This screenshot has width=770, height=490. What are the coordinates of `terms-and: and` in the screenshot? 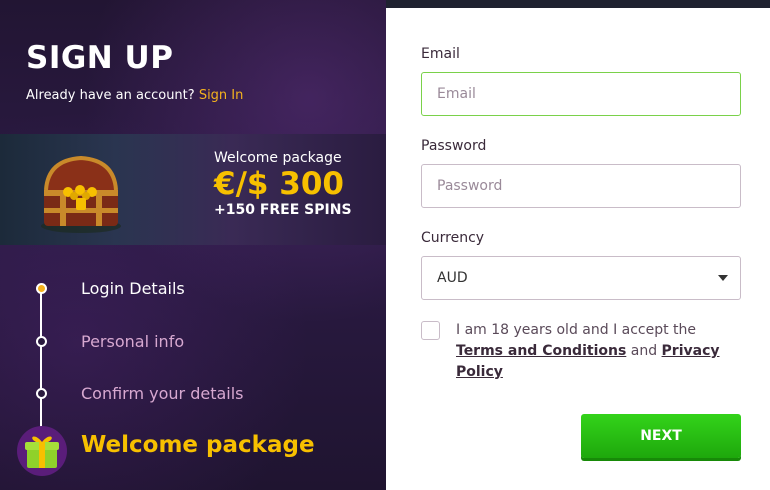 It's located at (644, 351).